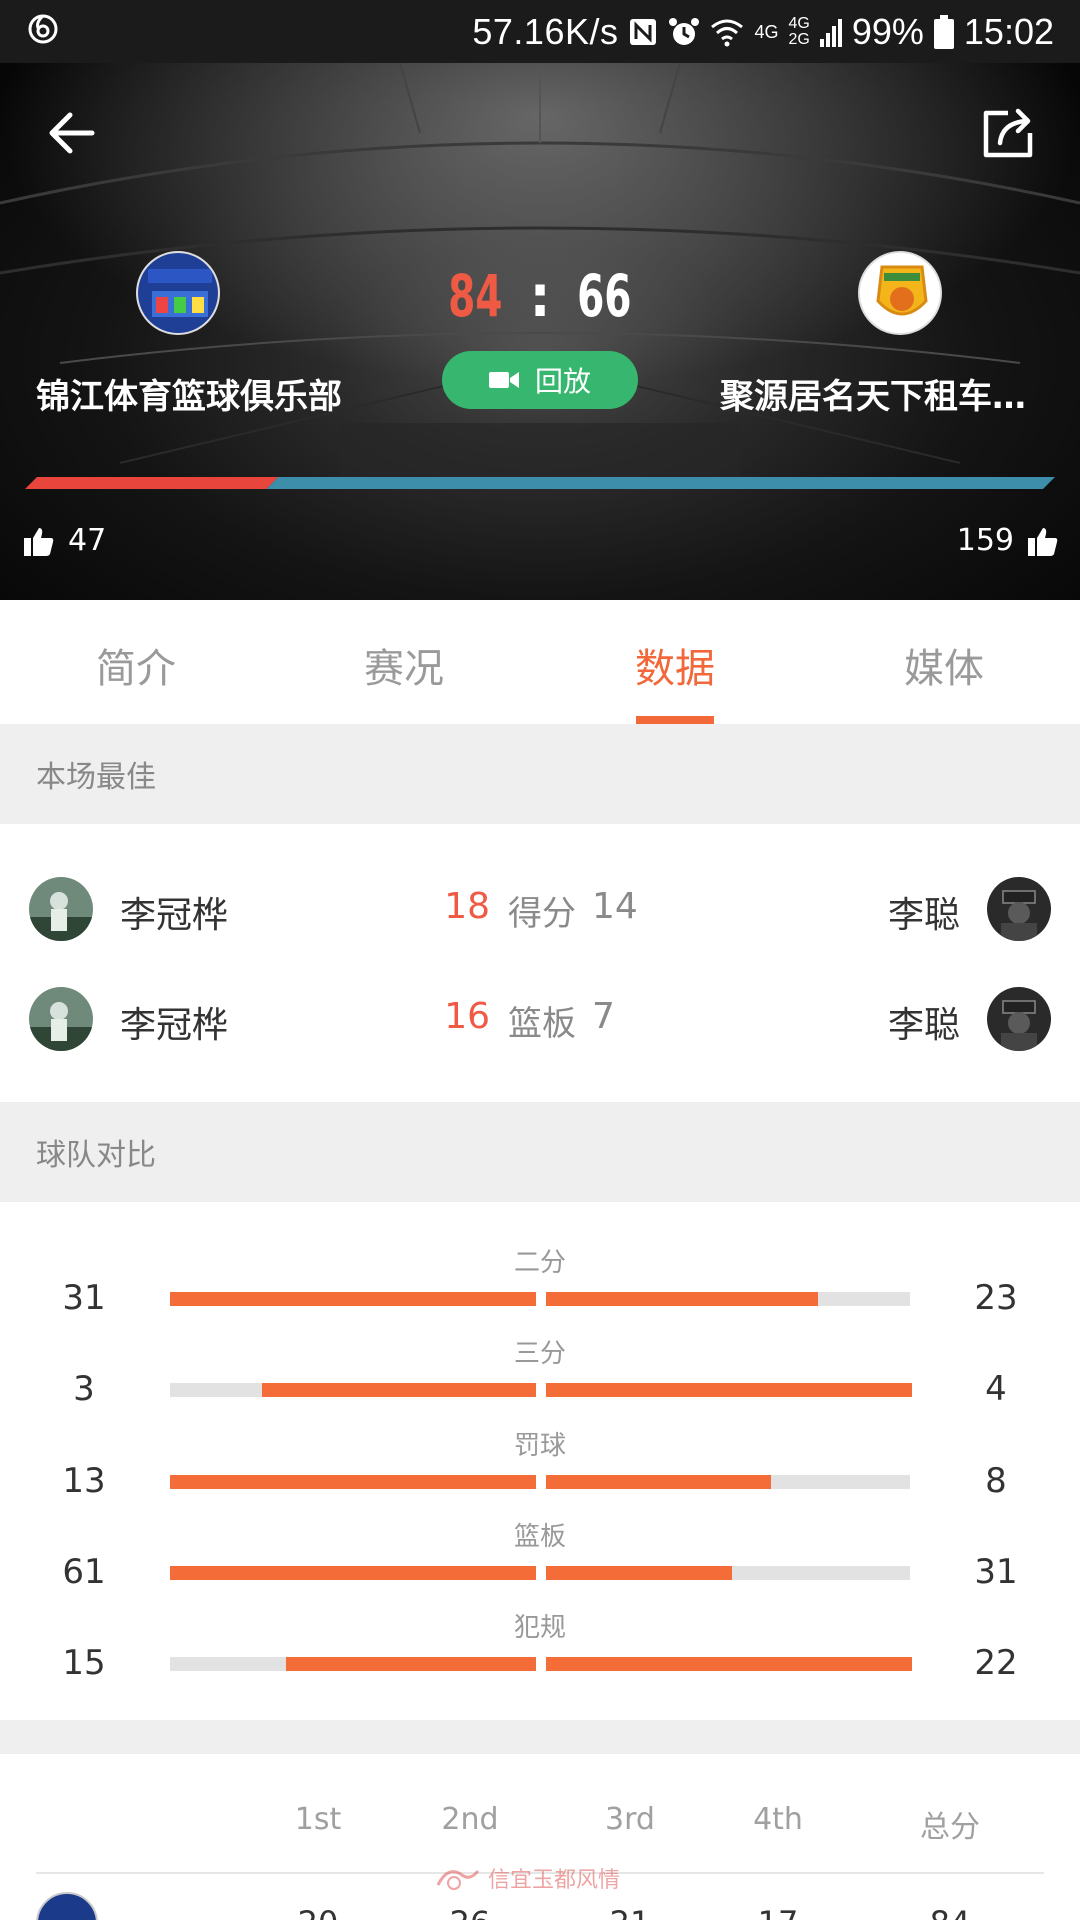 The image size is (1080, 1920). Describe the element at coordinates (540, 1287) in the screenshot. I see `compare-row: 二分 31 23` at that location.